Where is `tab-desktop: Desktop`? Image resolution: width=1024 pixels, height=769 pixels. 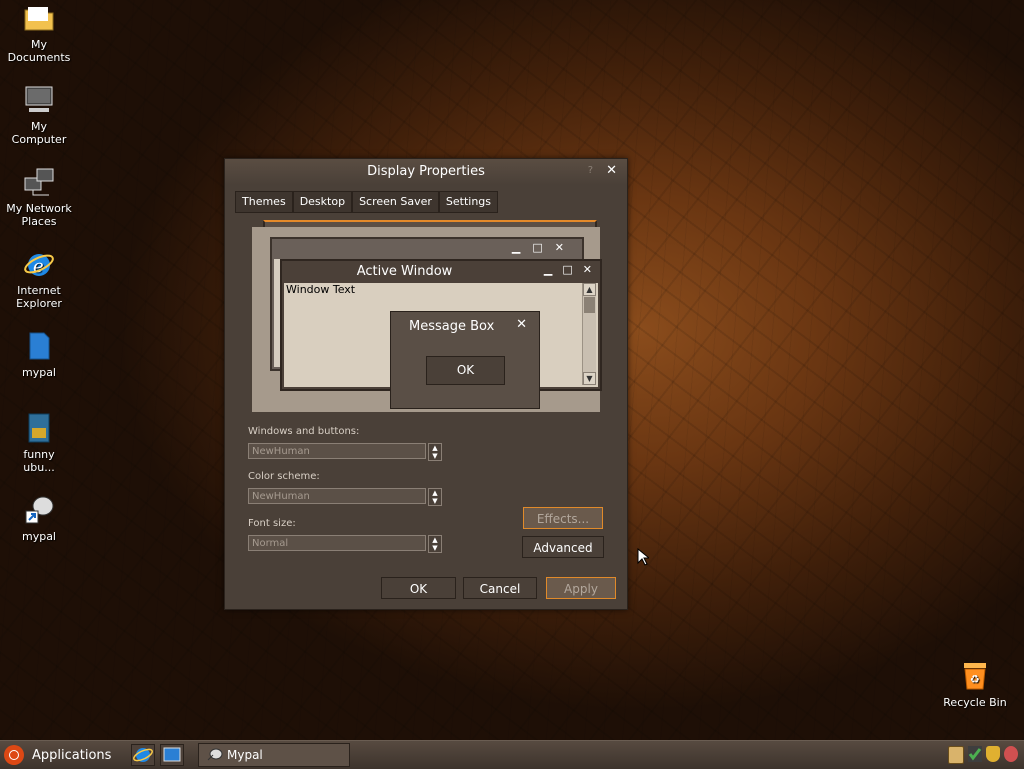
tab-desktop: Desktop is located at coordinates (322, 202).